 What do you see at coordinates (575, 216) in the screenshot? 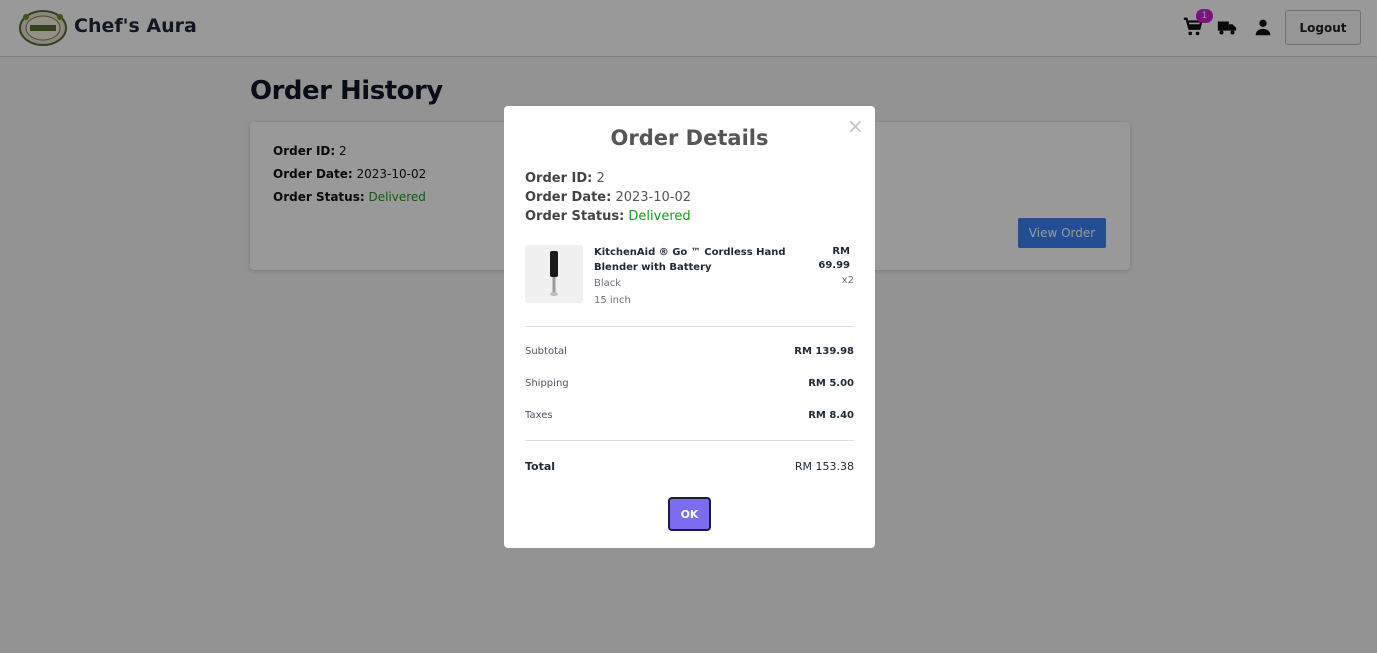
I see `modal-order-status-label: Order Status:` at bounding box center [575, 216].